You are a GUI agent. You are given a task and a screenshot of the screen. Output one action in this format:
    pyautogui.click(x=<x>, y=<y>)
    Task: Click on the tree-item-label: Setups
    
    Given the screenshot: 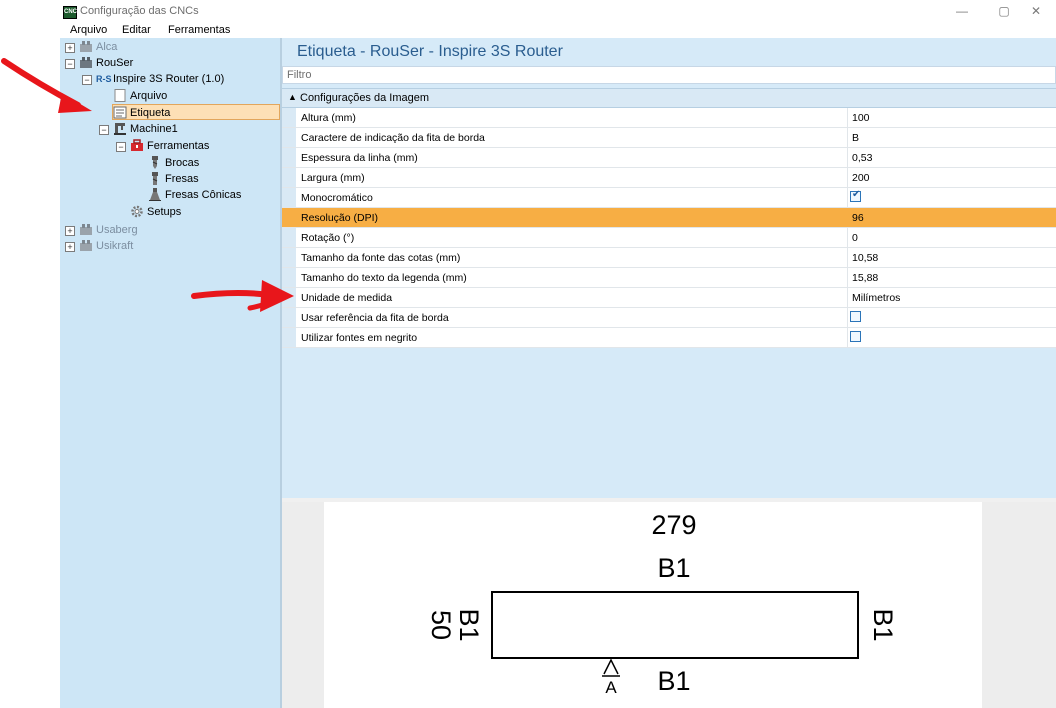 What is the action you would take?
    pyautogui.click(x=164, y=212)
    